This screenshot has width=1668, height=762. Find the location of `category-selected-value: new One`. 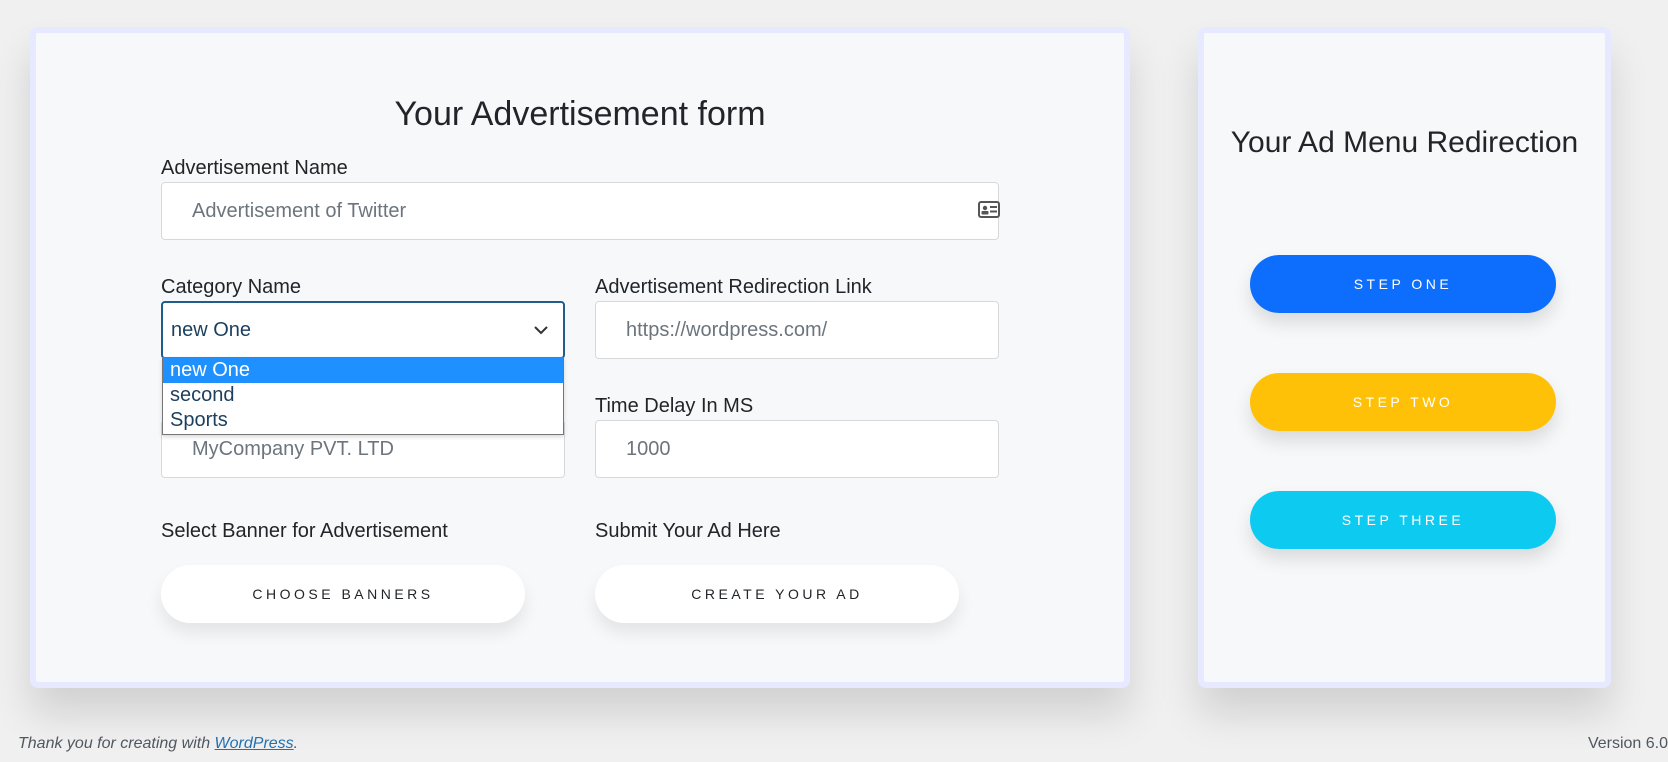

category-selected-value: new One is located at coordinates (211, 329).